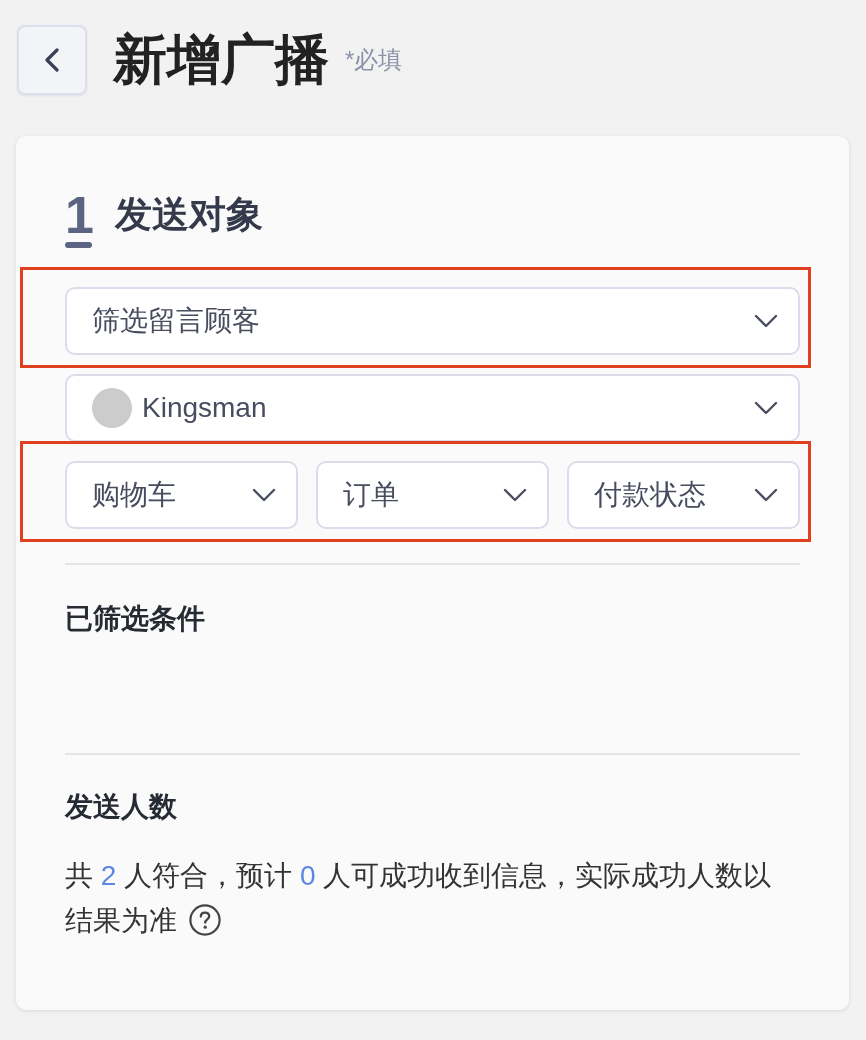 The width and height of the screenshot is (866, 1040). I want to click on step-number: 1, so click(79, 215).